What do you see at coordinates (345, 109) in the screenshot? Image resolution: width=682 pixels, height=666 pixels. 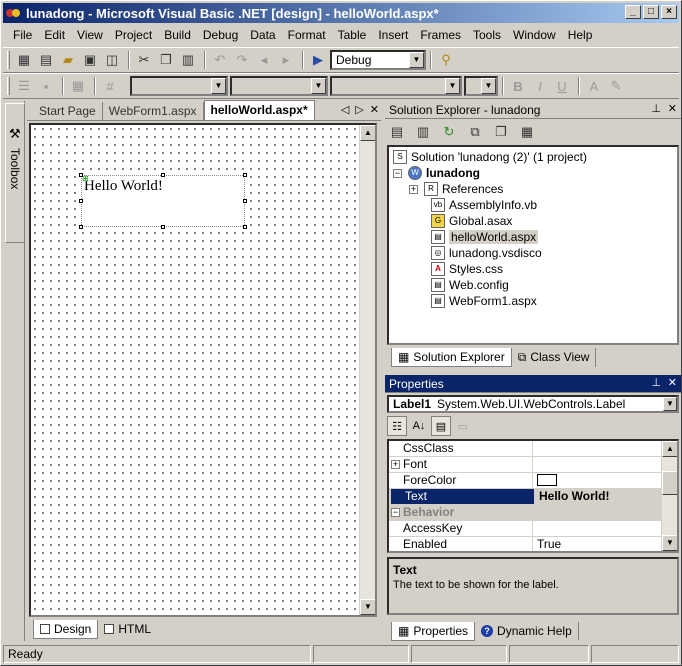 I see `tab-scroll-left-icon: ◁` at bounding box center [345, 109].